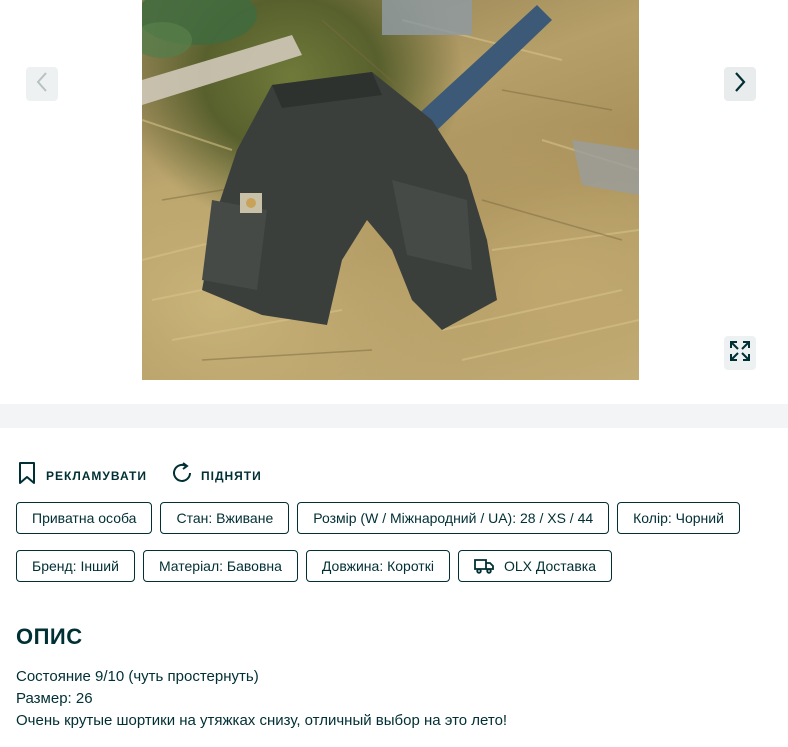 This screenshot has width=788, height=747. I want to click on promote-button: РЕКЛАМУВАТИ, so click(81, 475).